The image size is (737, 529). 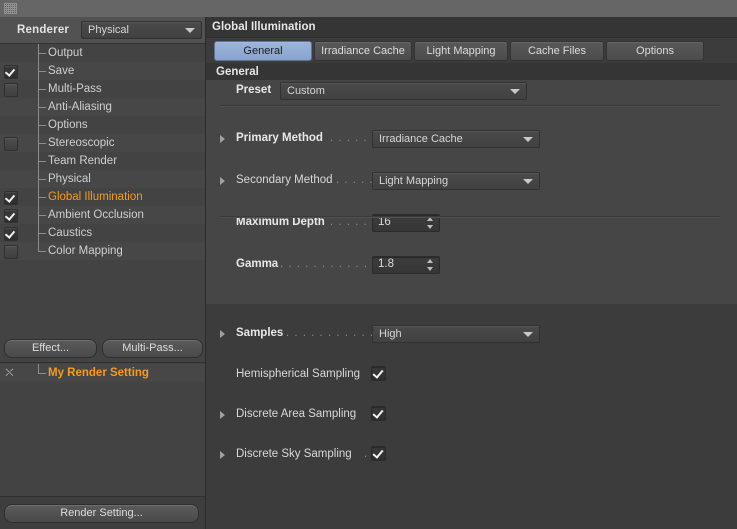 I want to click on sidebar-item-global-illumination: Global Illumination, so click(x=102, y=197).